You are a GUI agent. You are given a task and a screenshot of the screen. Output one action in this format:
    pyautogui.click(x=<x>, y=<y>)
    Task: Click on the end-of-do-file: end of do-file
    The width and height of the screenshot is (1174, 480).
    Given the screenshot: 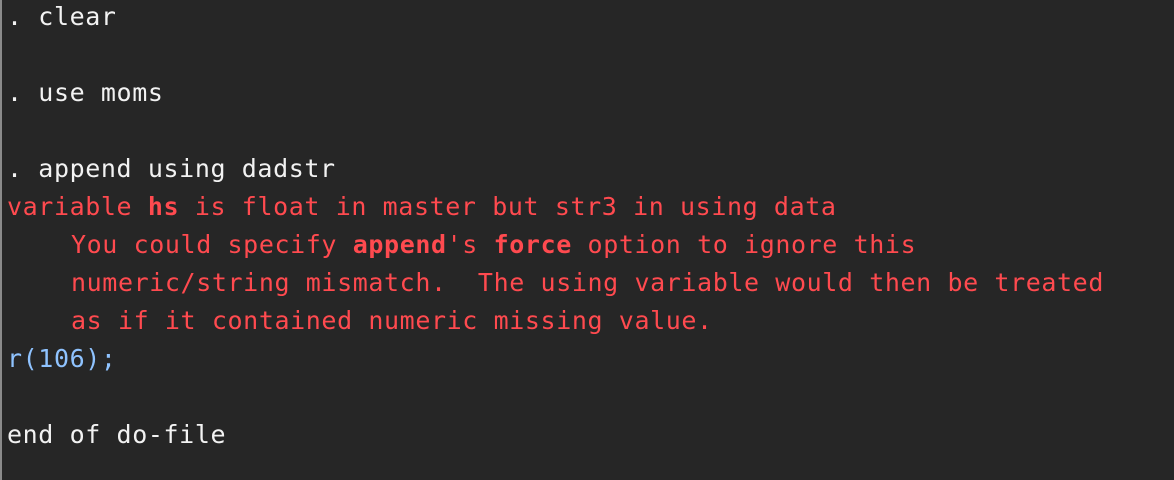 What is the action you would take?
    pyautogui.click(x=117, y=434)
    